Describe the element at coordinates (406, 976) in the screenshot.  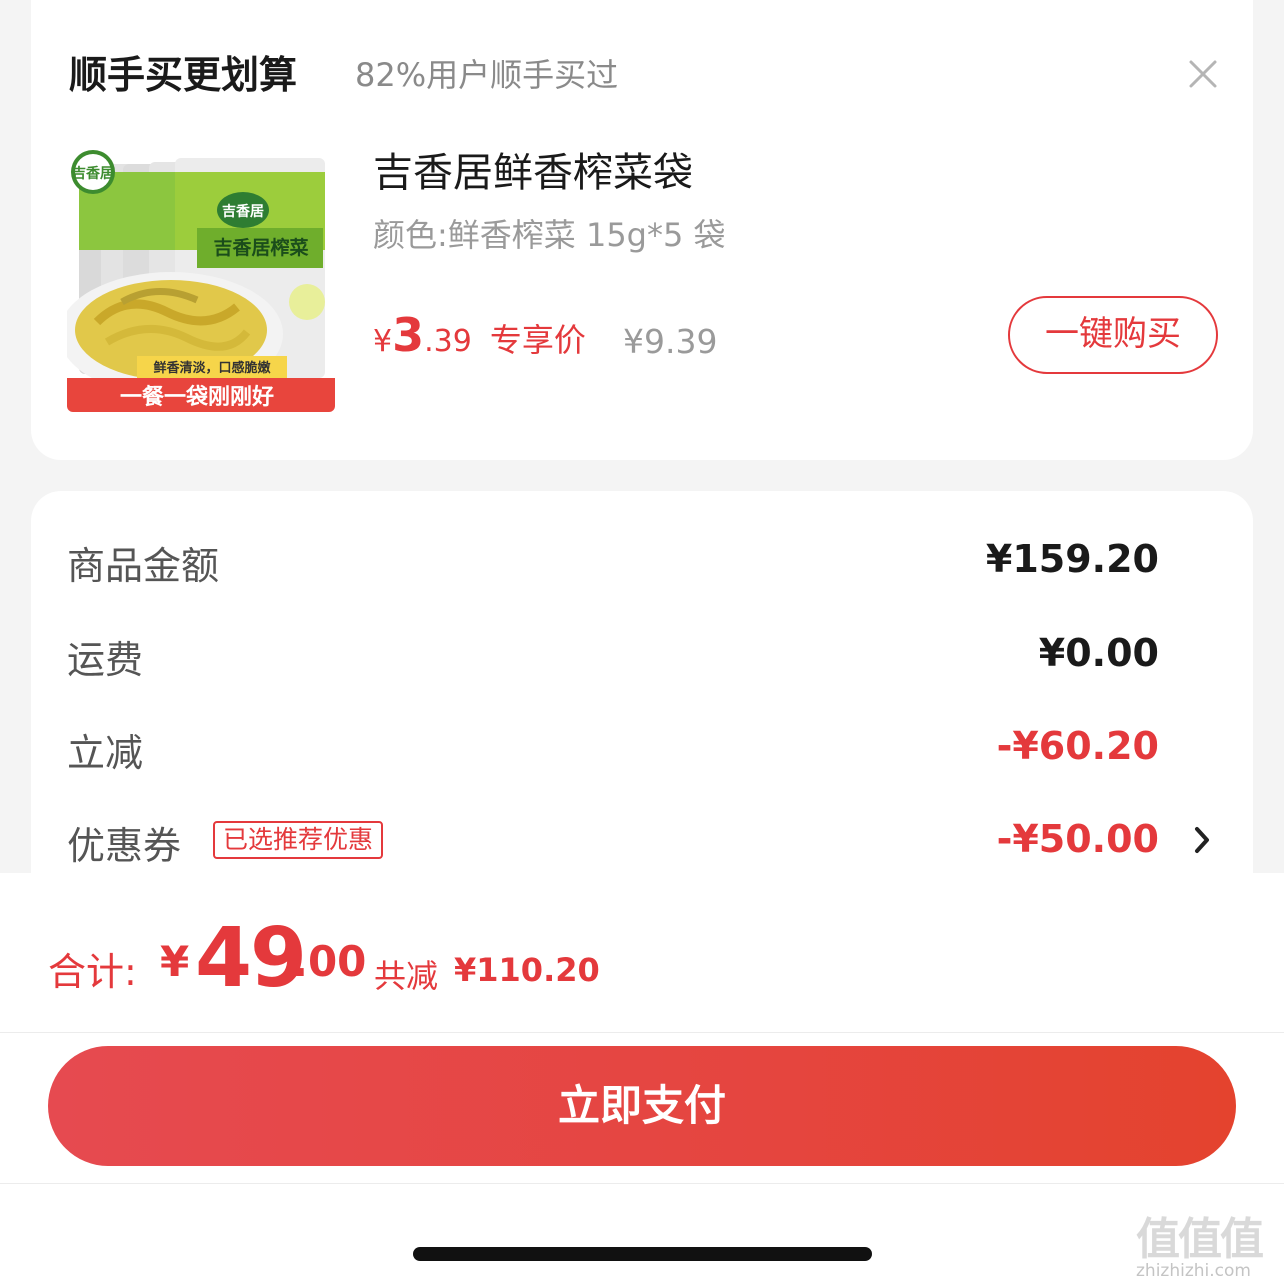
I see `saved-label: 共减` at that location.